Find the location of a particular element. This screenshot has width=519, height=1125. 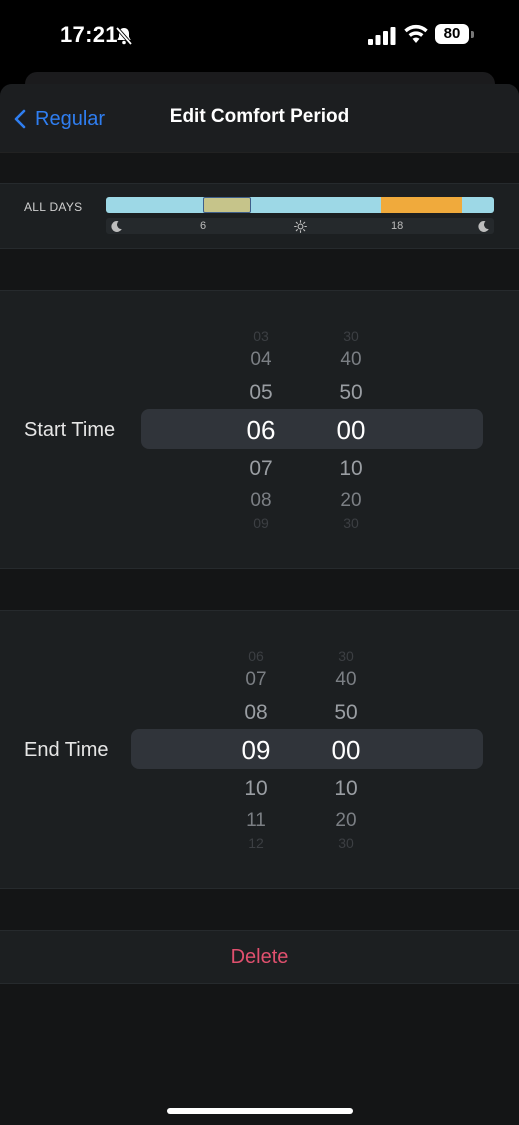

page-title: Edit Comfort Period is located at coordinates (259, 116).